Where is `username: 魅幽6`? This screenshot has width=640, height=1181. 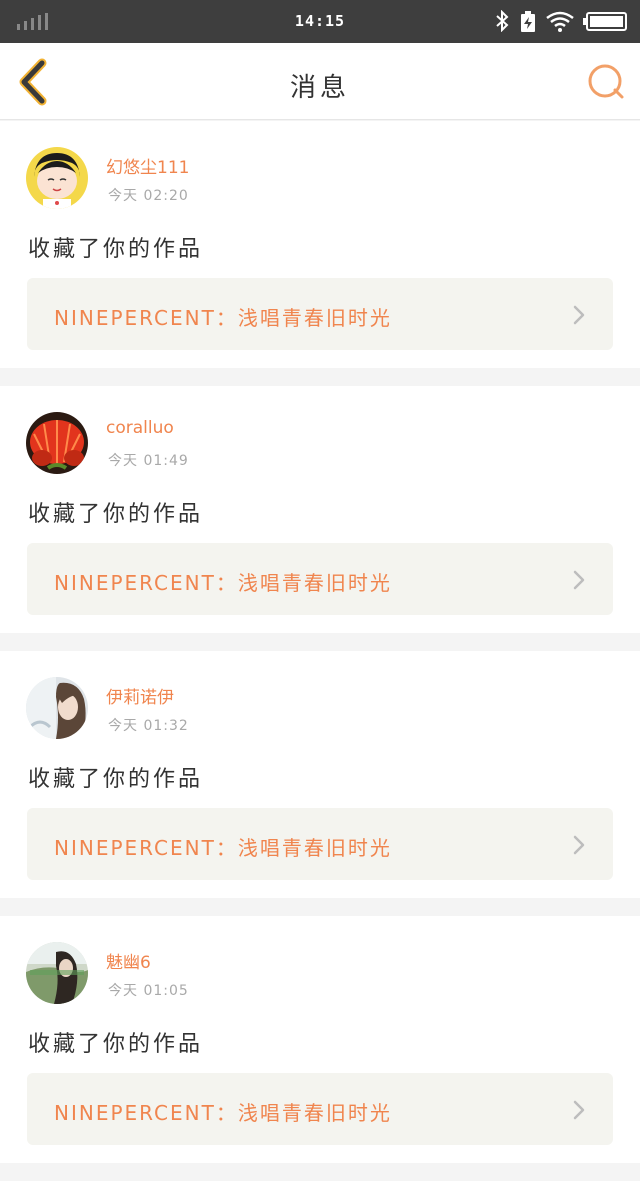 username: 魅幽6 is located at coordinates (128, 960).